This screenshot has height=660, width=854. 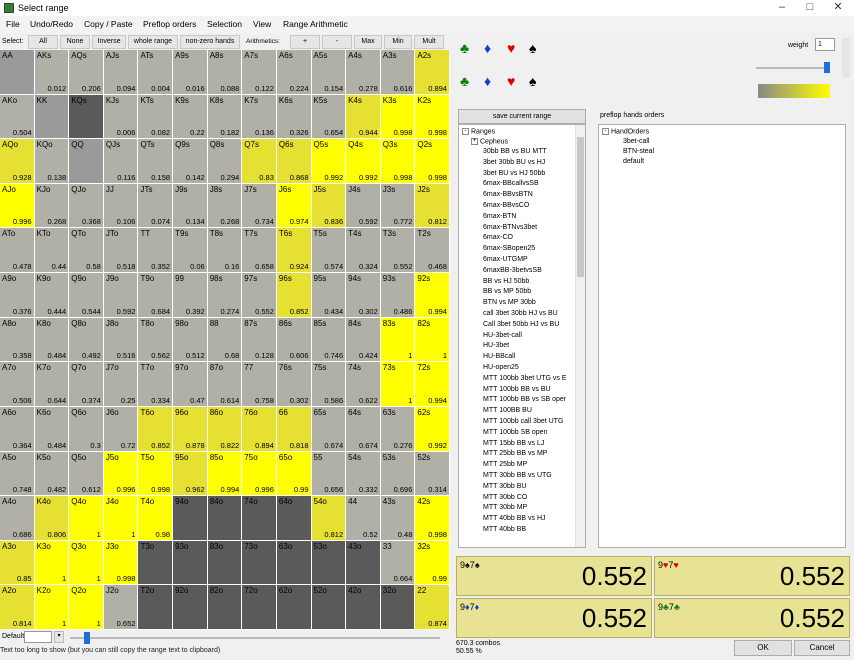 What do you see at coordinates (262, 24) in the screenshot?
I see `menu-view: View` at bounding box center [262, 24].